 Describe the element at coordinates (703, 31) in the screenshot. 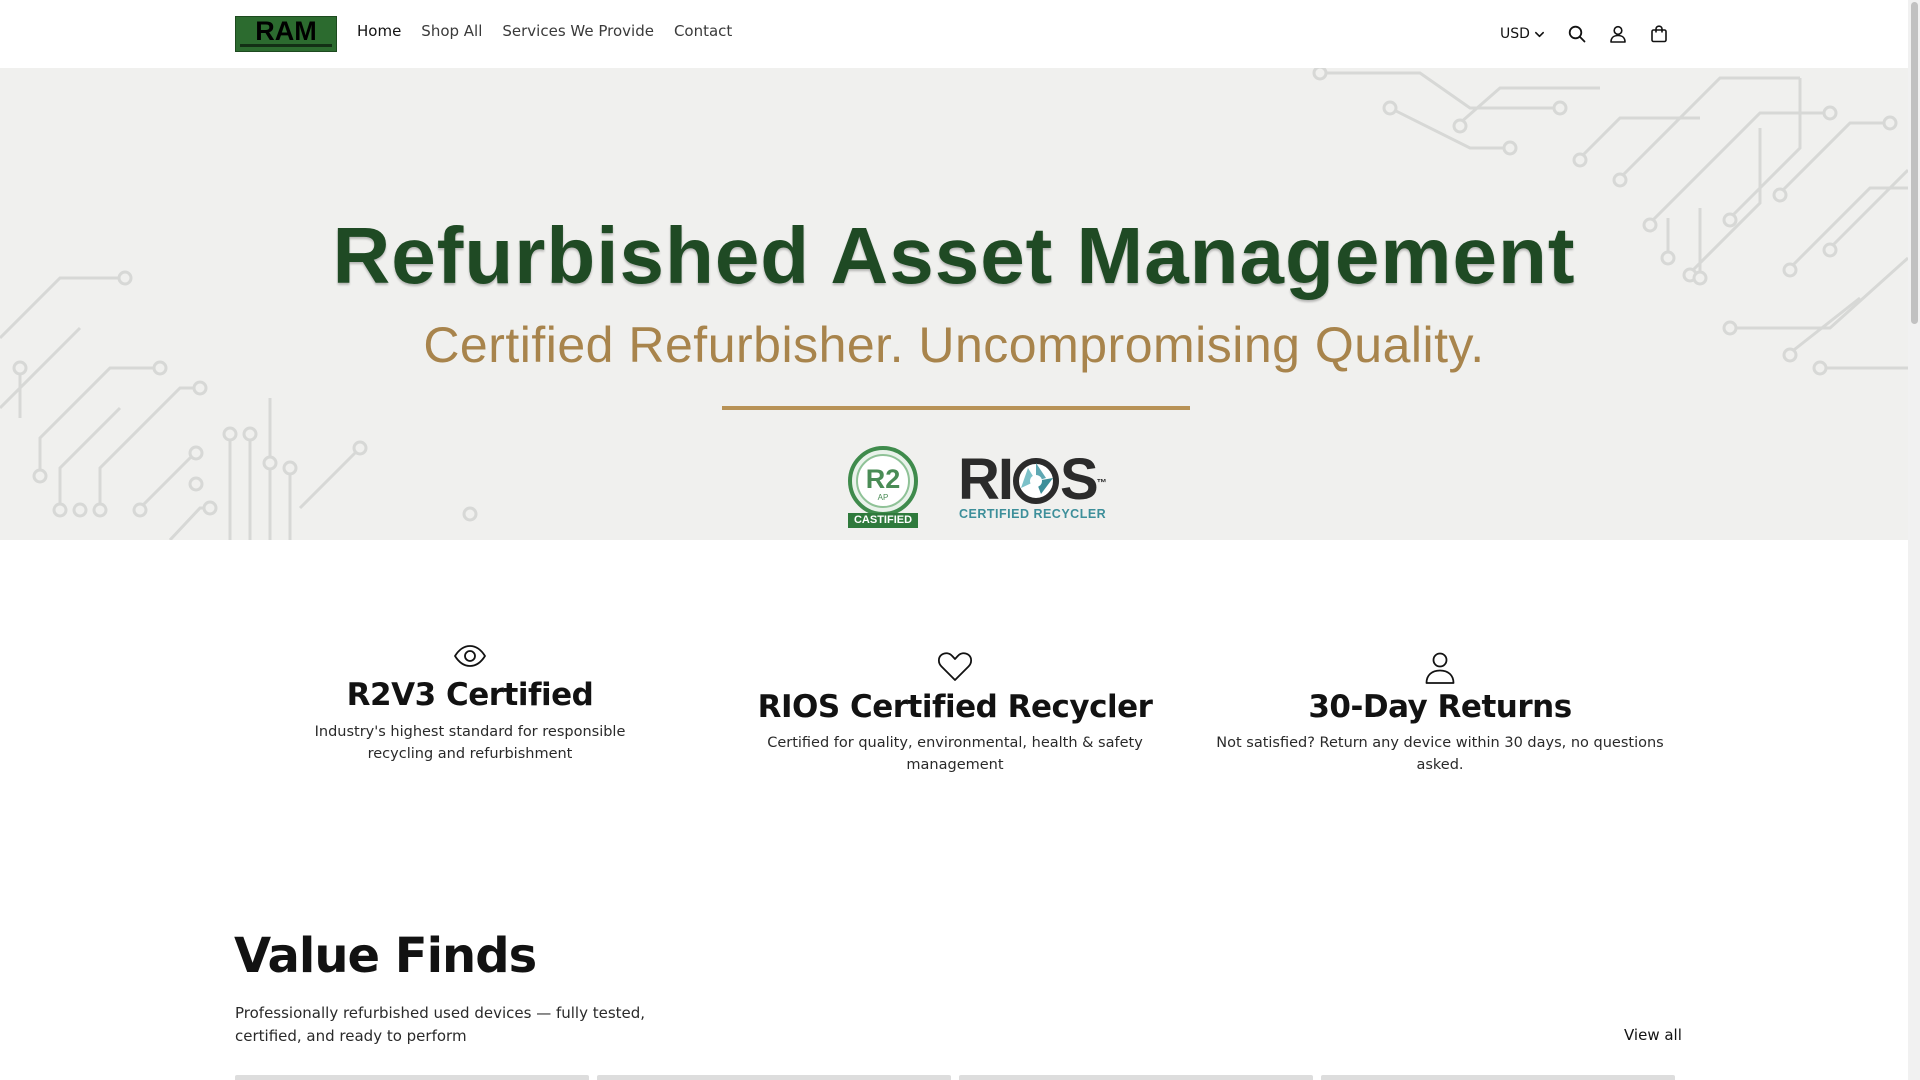

I see `nav-contact: Contact` at that location.